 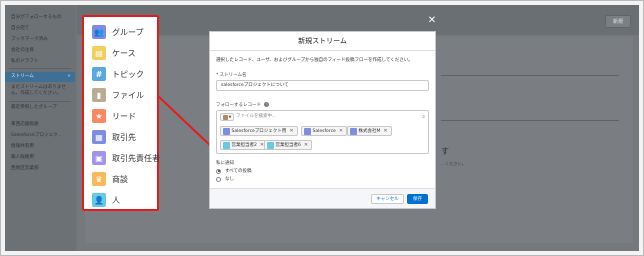 I want to click on record-type-picker: ▼, so click(x=227, y=117).